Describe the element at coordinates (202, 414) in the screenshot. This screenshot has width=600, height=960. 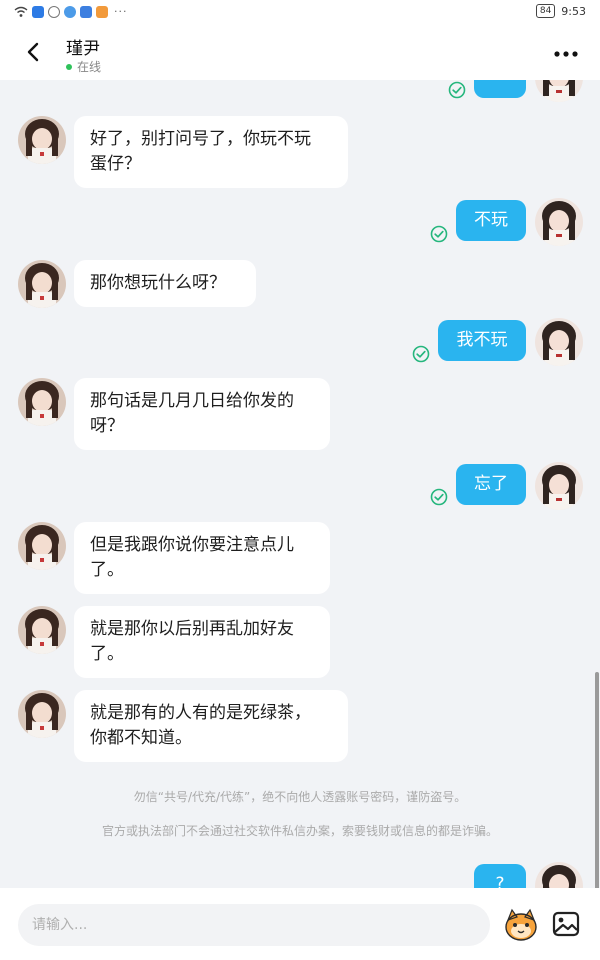
I see `message-bubble-in: 那句话是几月几日给你发的 呀？` at that location.